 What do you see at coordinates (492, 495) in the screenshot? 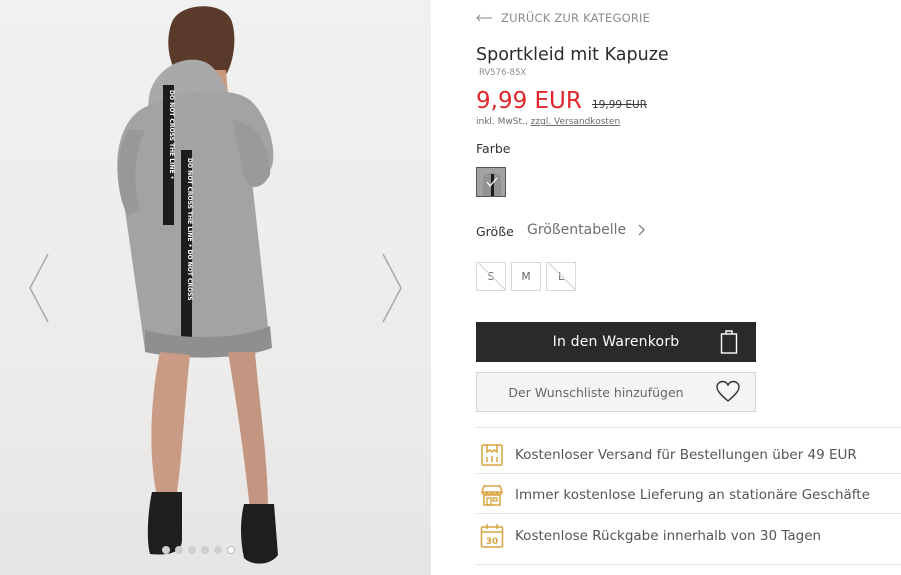
I see `storefront-icon` at bounding box center [492, 495].